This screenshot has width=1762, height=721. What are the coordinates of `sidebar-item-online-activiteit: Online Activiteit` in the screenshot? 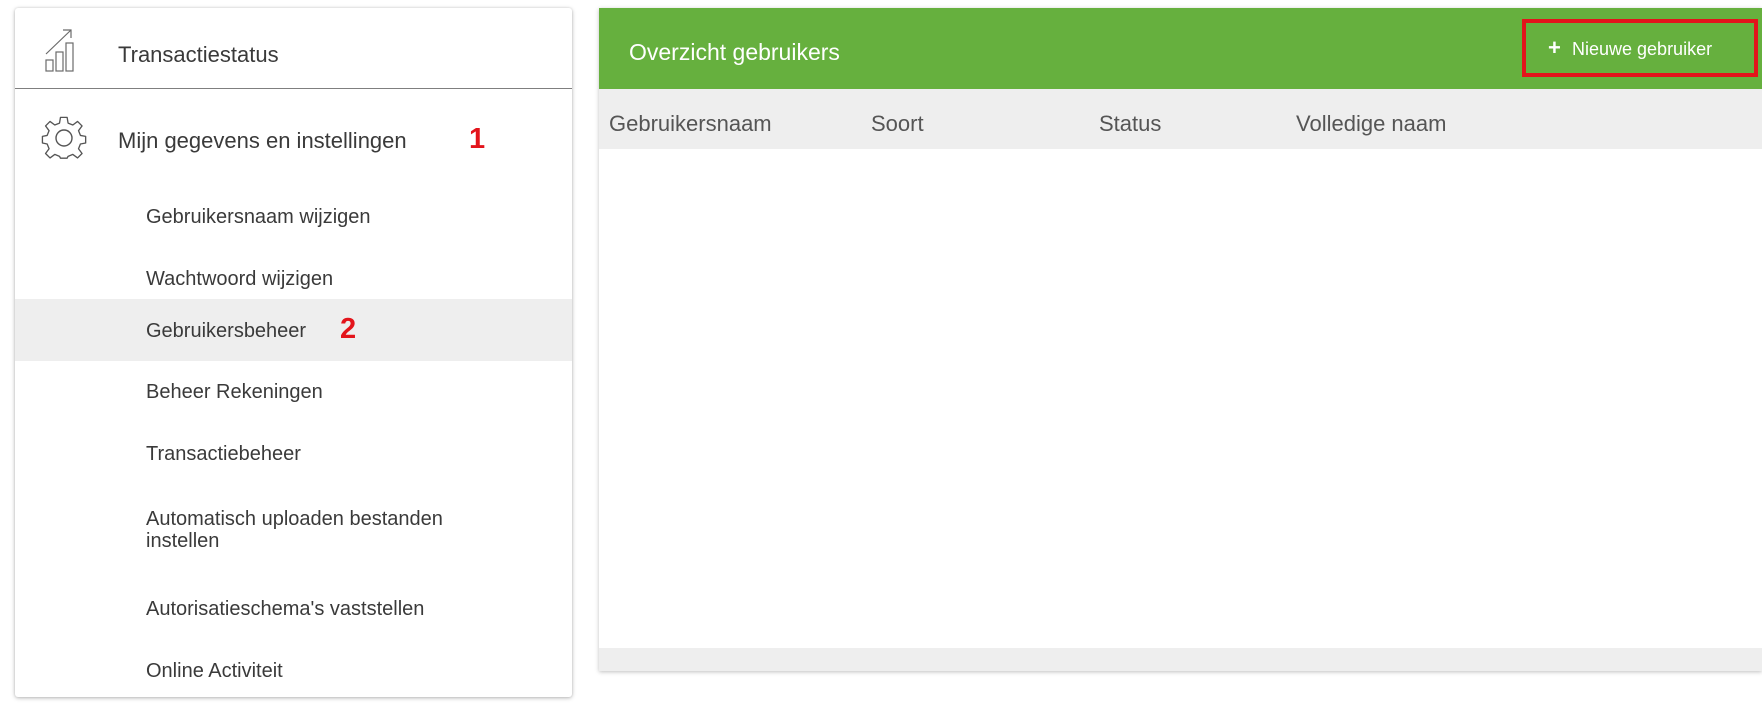 It's located at (293, 668).